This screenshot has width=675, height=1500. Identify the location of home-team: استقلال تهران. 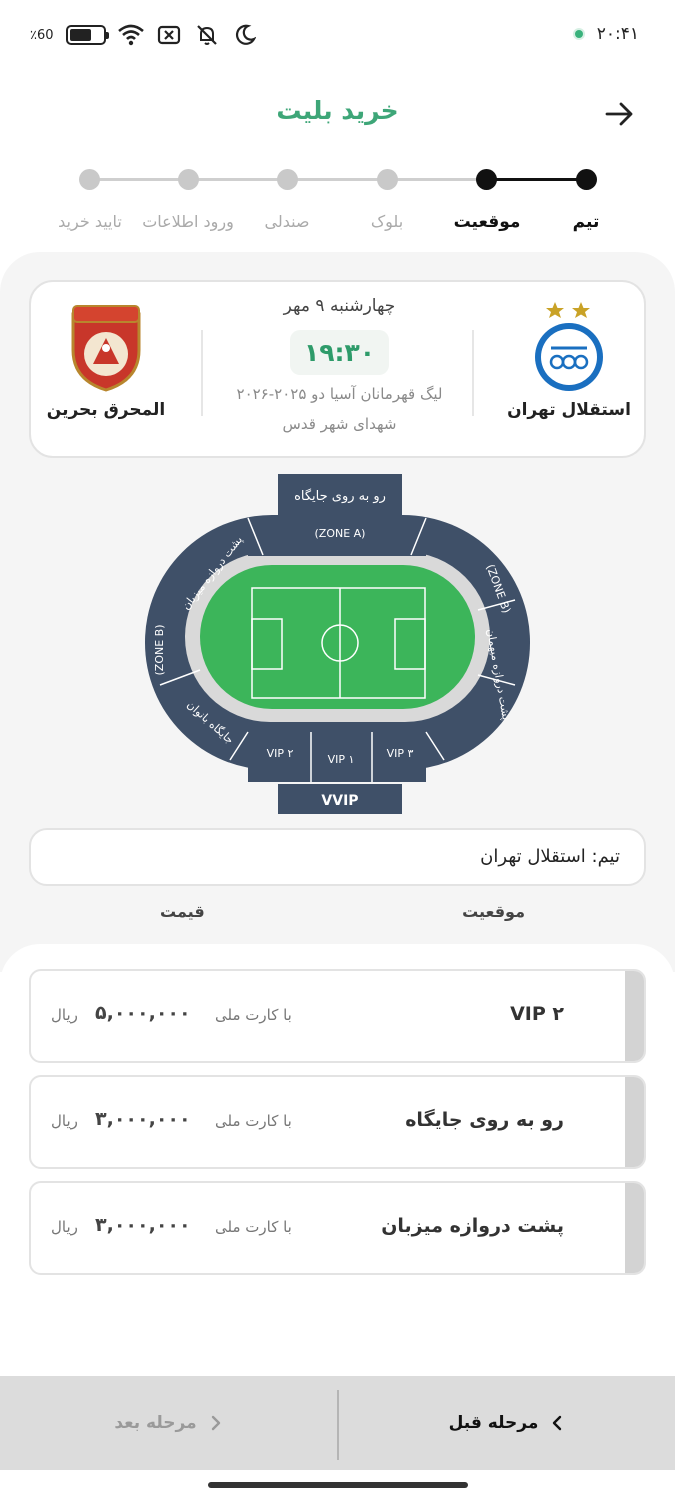
(569, 360).